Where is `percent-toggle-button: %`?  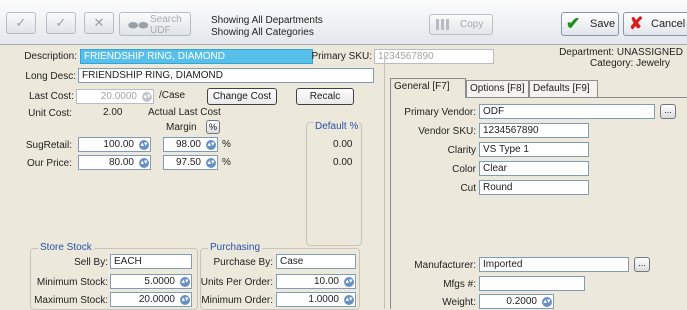
percent-toggle-button: % is located at coordinates (213, 127).